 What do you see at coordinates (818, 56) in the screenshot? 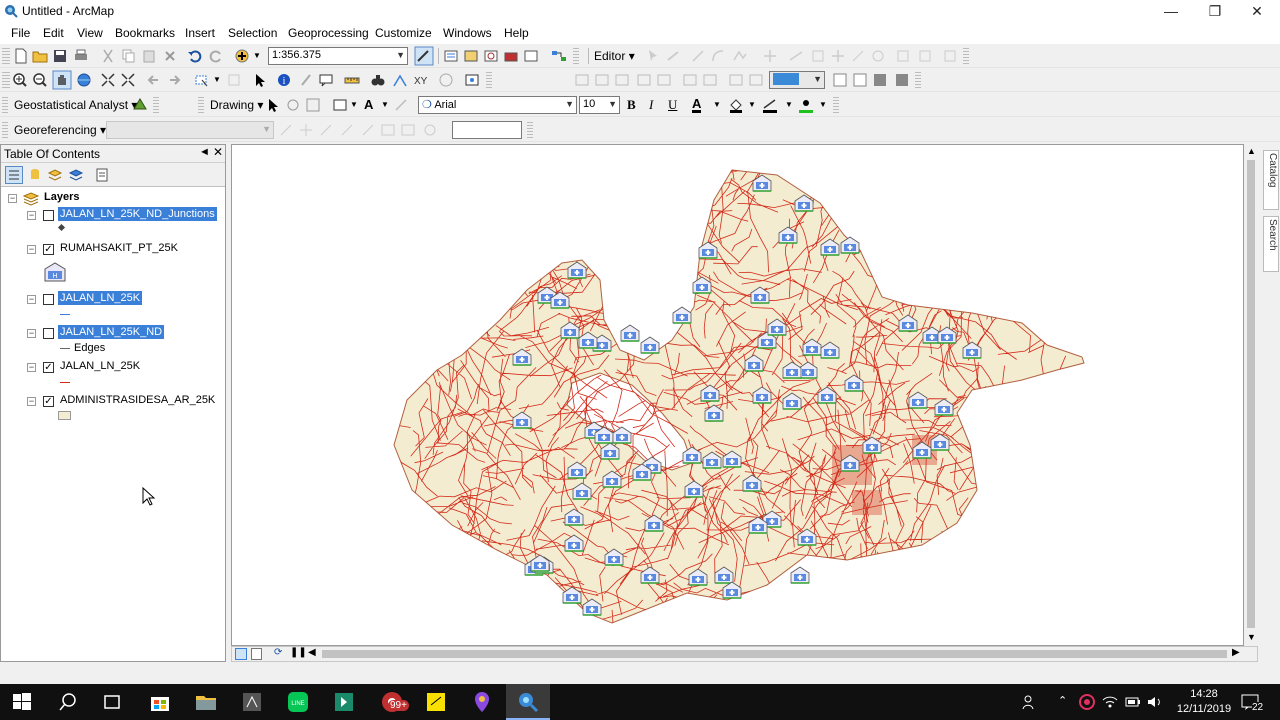
I see `cut-polygons-icon` at bounding box center [818, 56].